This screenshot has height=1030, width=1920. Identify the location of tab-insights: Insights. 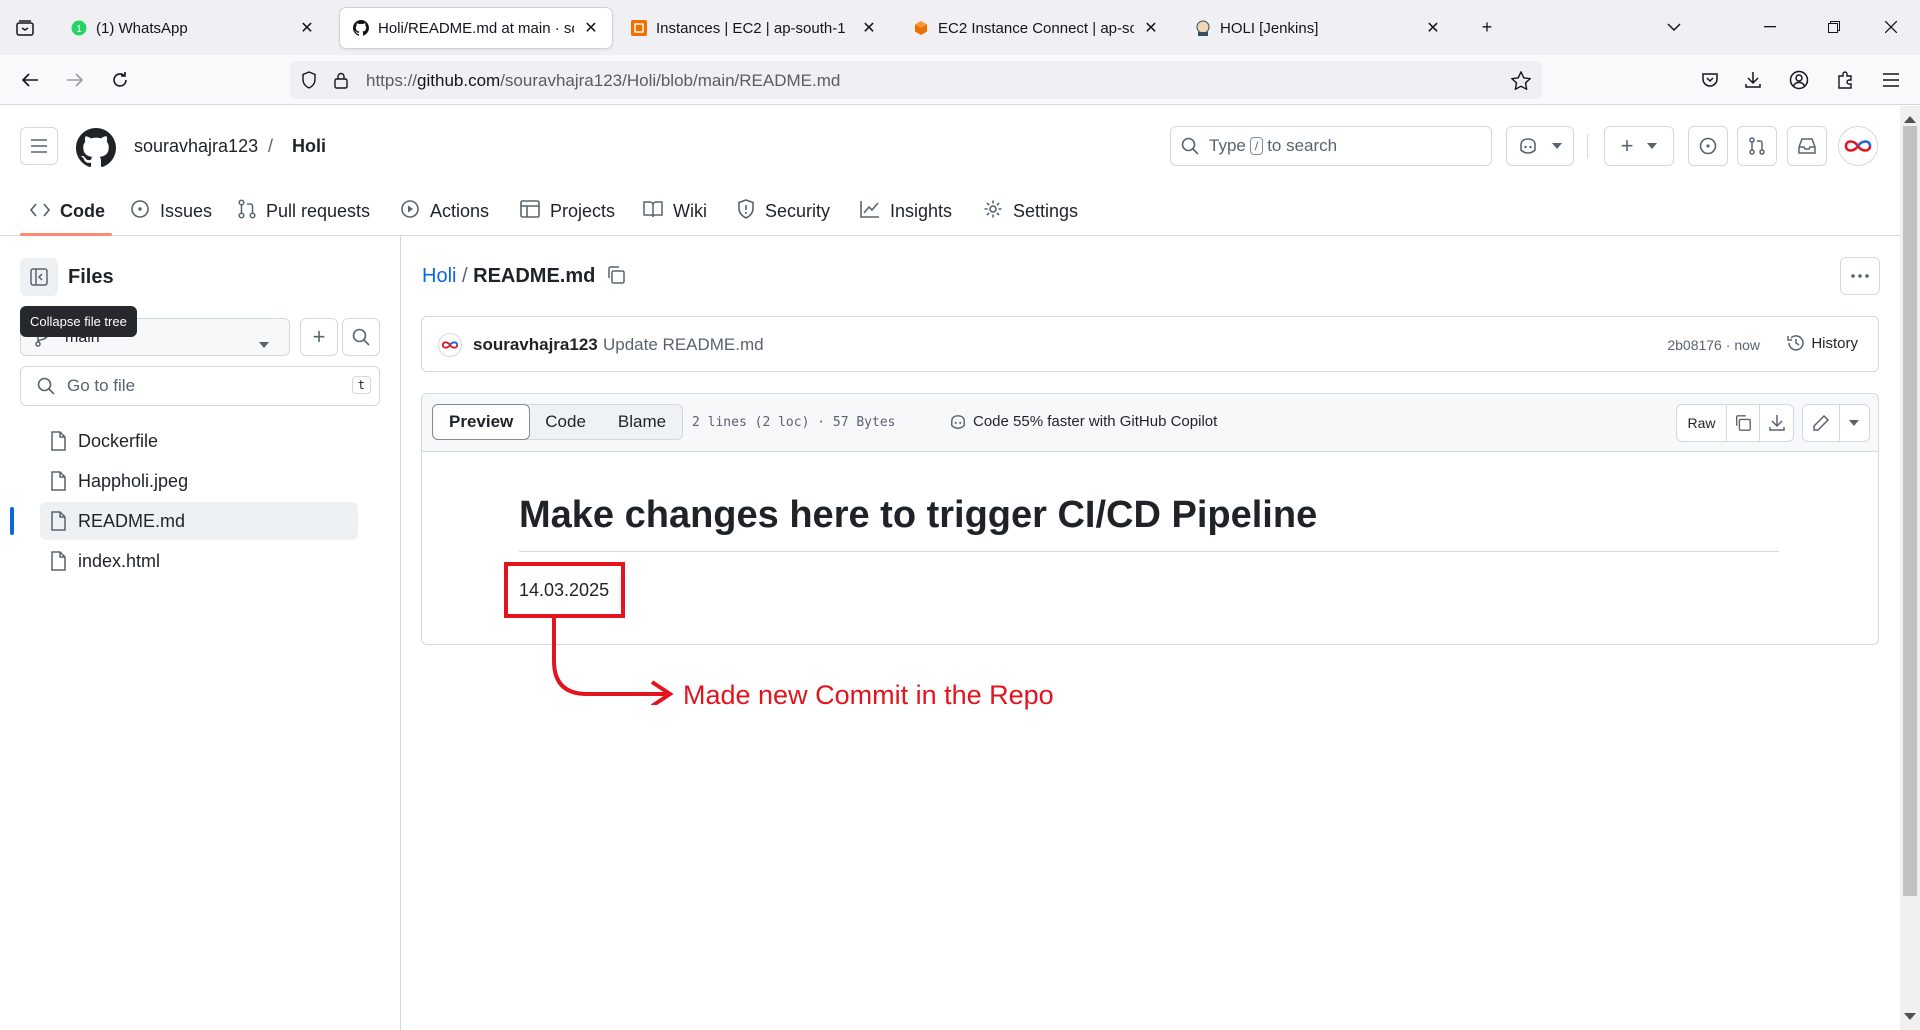
(906, 211).